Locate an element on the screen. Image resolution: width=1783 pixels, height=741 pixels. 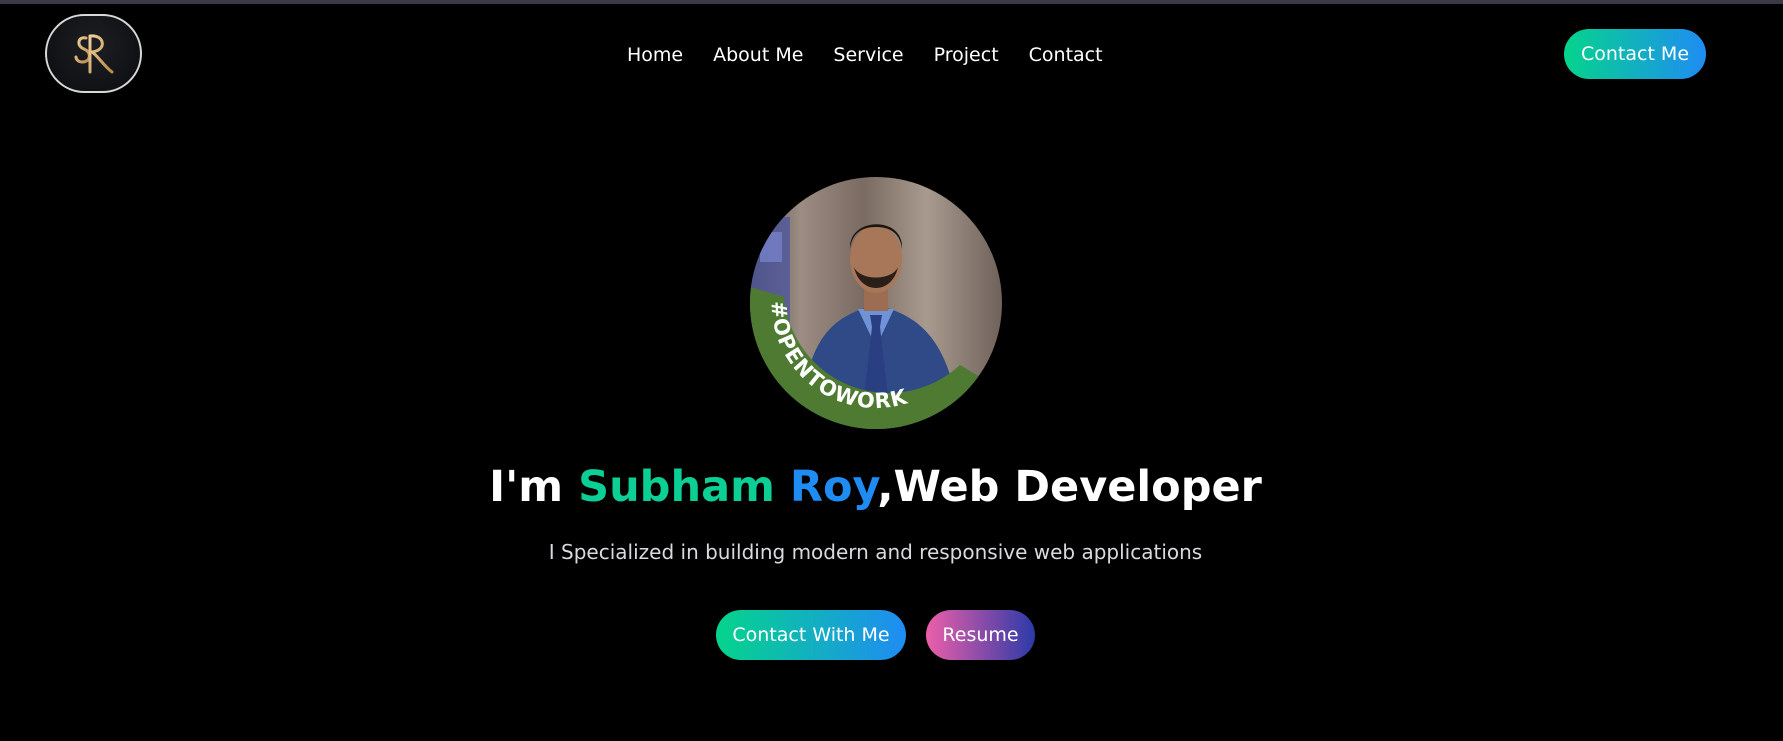
logo-monogram-icon is located at coordinates (93, 53).